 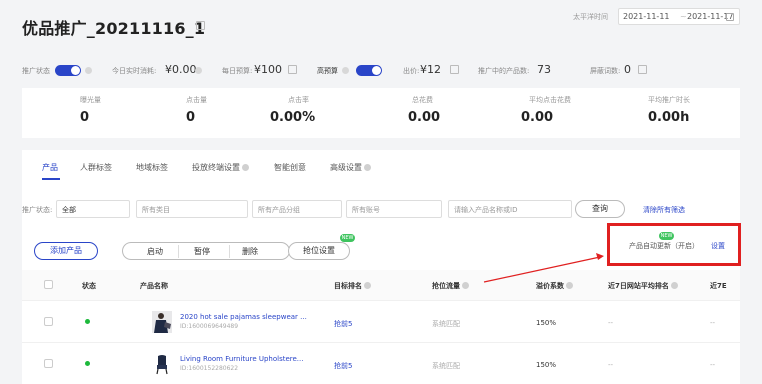 What do you see at coordinates (327, 71) in the screenshot?
I see `high-budget-label: 高预算` at bounding box center [327, 71].